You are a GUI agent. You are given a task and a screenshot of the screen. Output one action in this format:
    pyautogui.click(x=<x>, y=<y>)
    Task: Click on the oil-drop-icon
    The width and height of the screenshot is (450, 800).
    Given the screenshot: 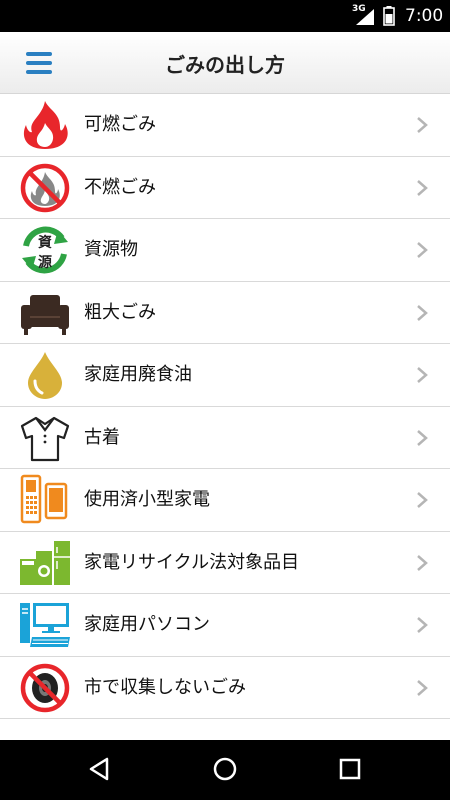 What is the action you would take?
    pyautogui.click(x=45, y=375)
    